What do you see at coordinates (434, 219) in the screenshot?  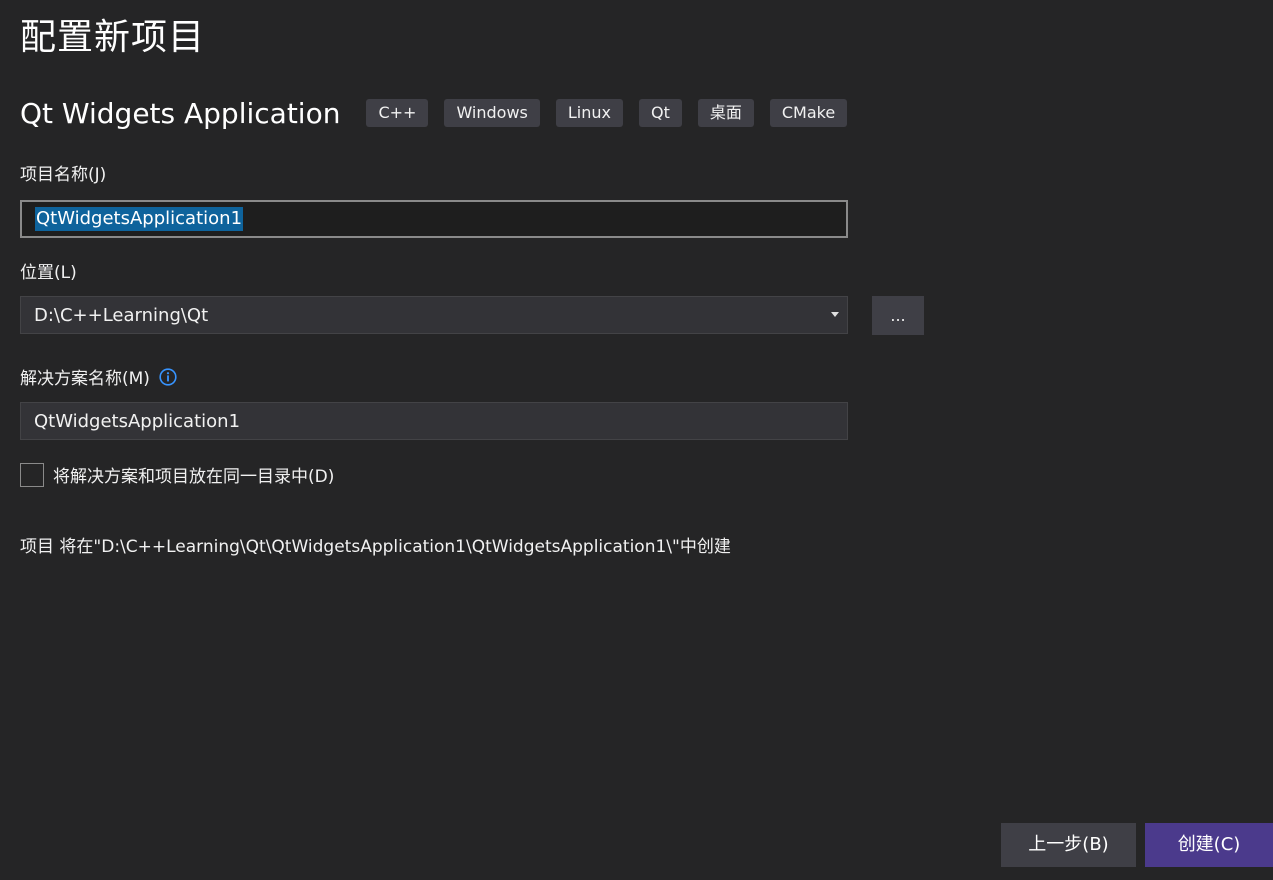 I see `project-name-input: QtWidgetsApplication1` at bounding box center [434, 219].